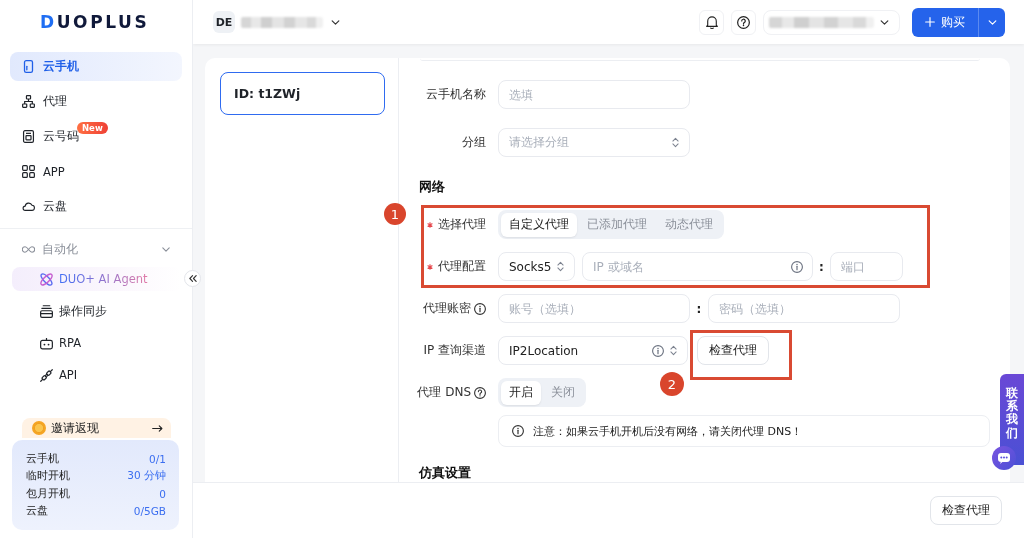  I want to click on nav-item: 代理, so click(96, 101).